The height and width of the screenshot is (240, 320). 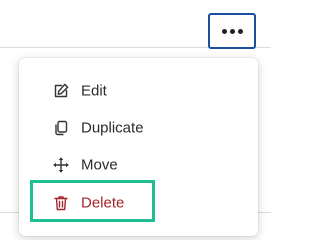 What do you see at coordinates (61, 91) in the screenshot?
I see `edit-icon` at bounding box center [61, 91].